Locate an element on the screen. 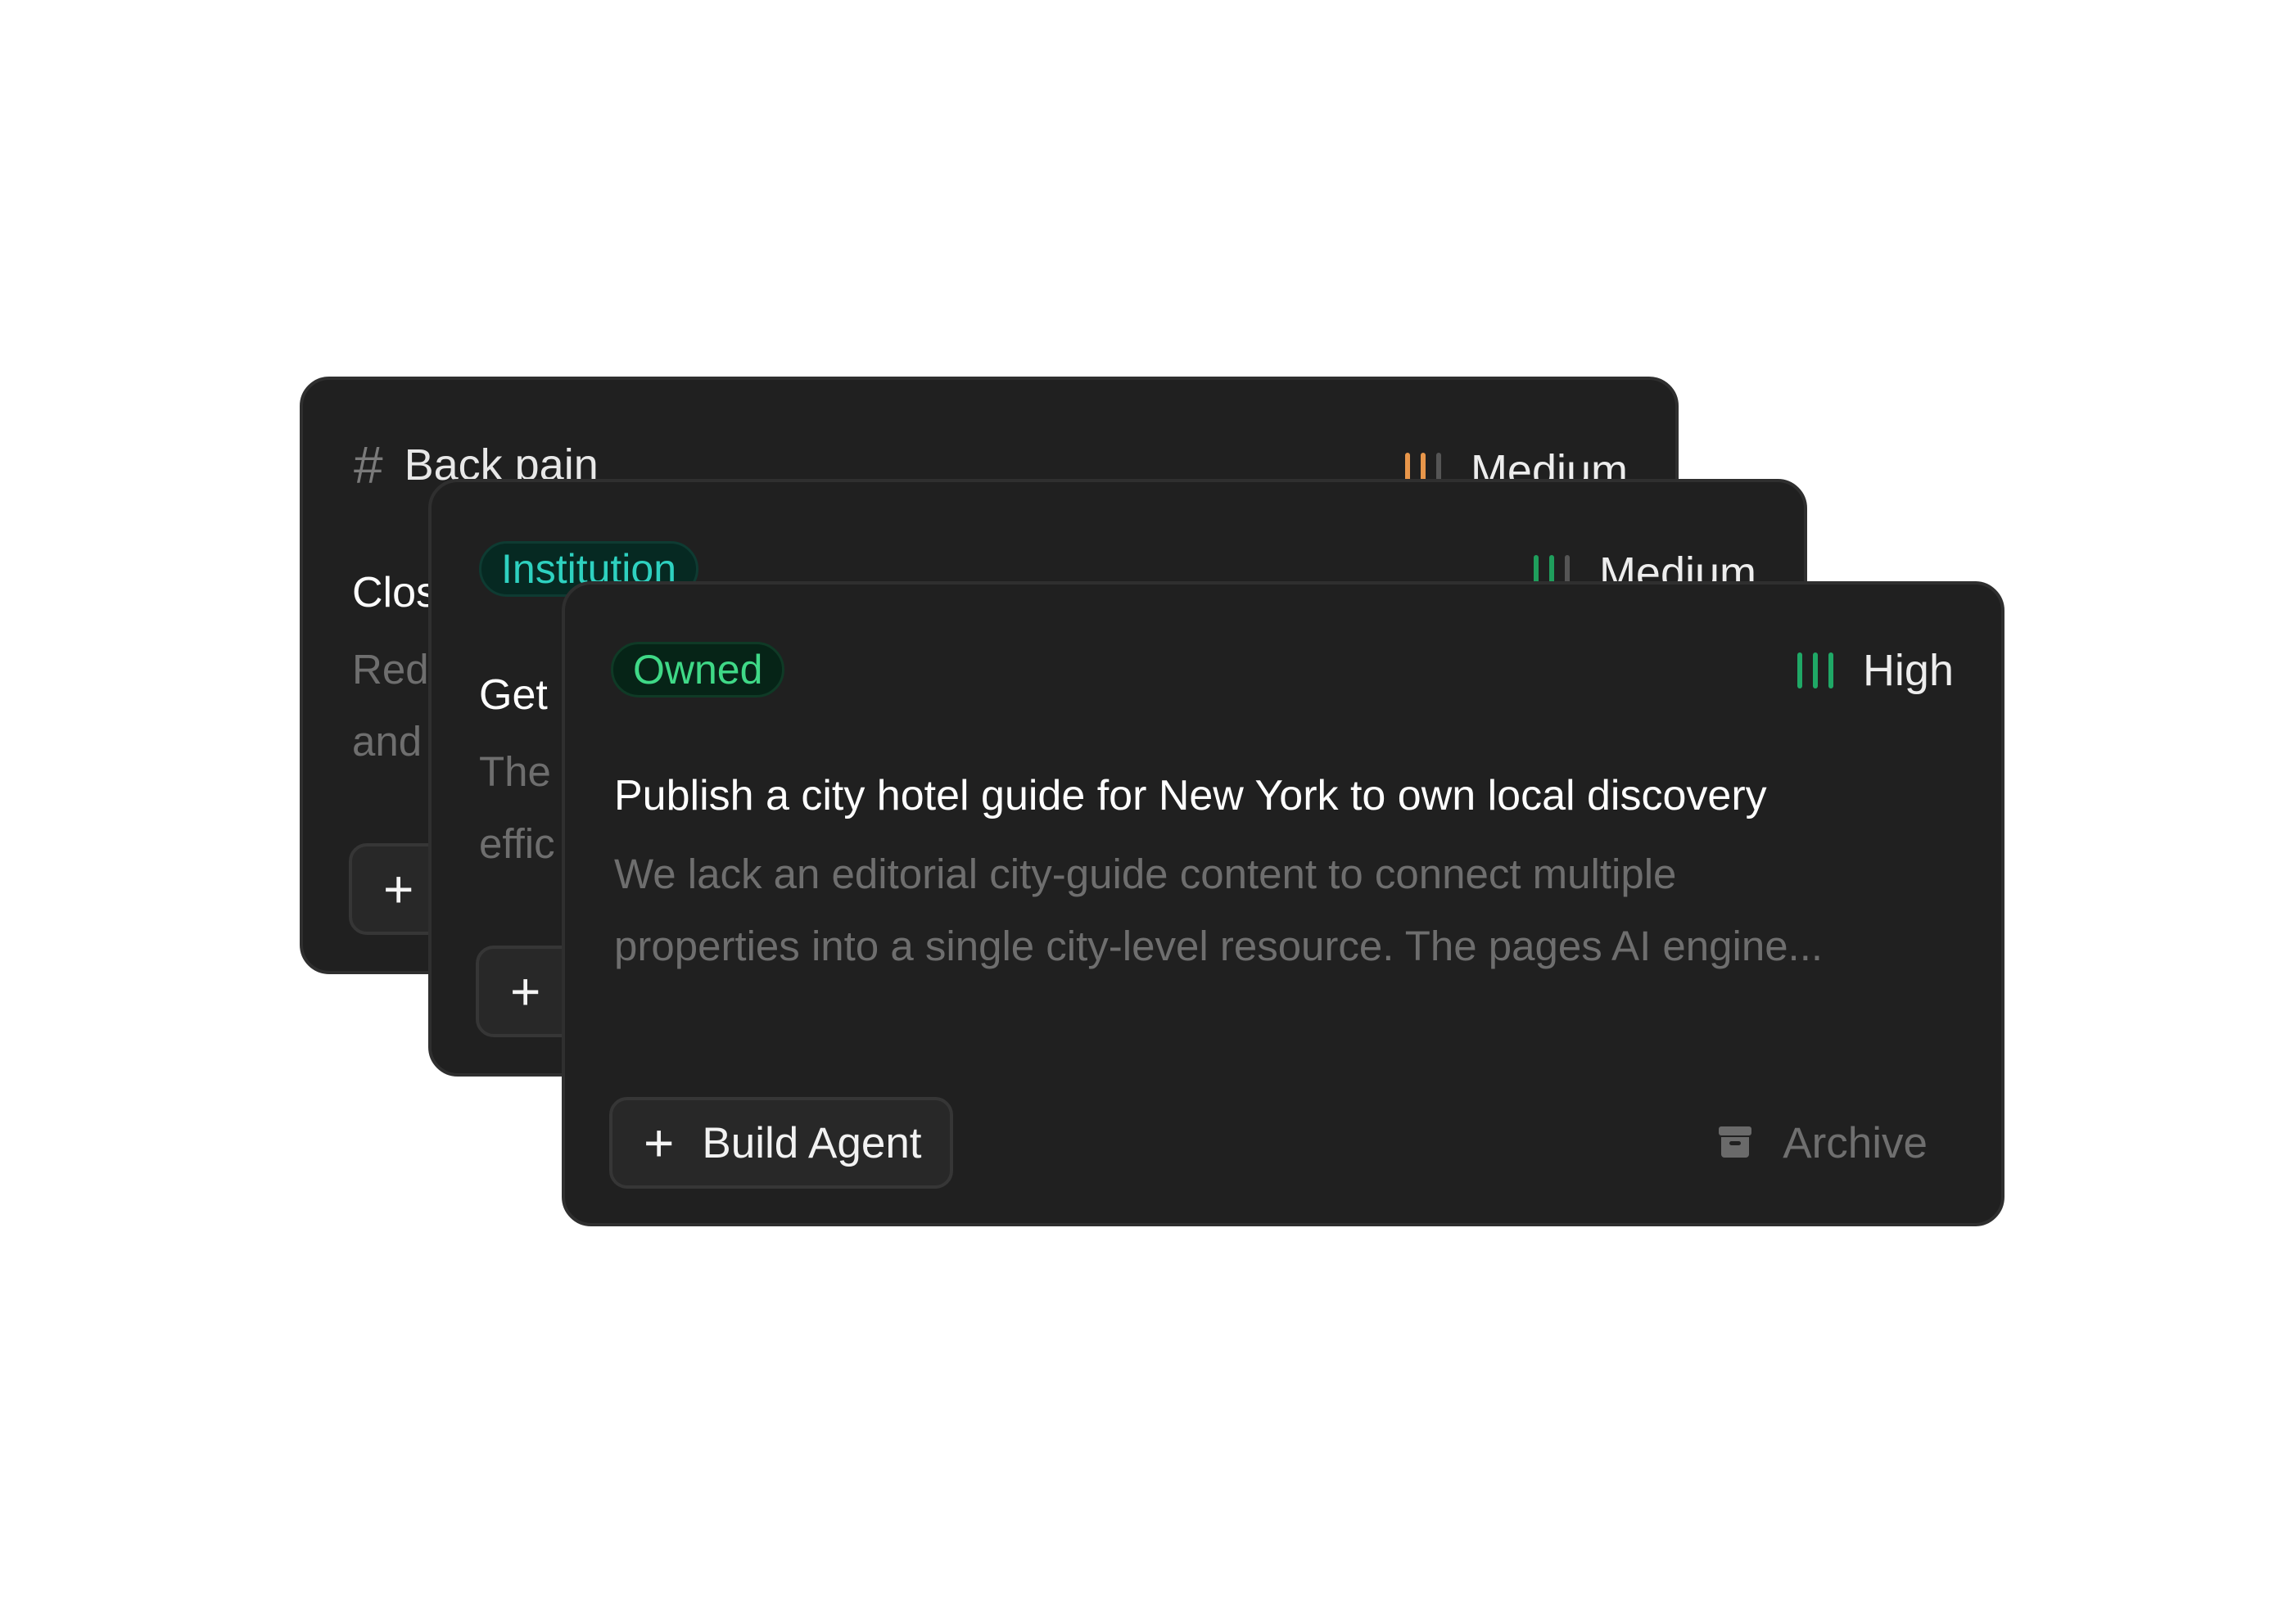 The width and height of the screenshot is (2296, 1598). archive-button: Archive is located at coordinates (1822, 1143).